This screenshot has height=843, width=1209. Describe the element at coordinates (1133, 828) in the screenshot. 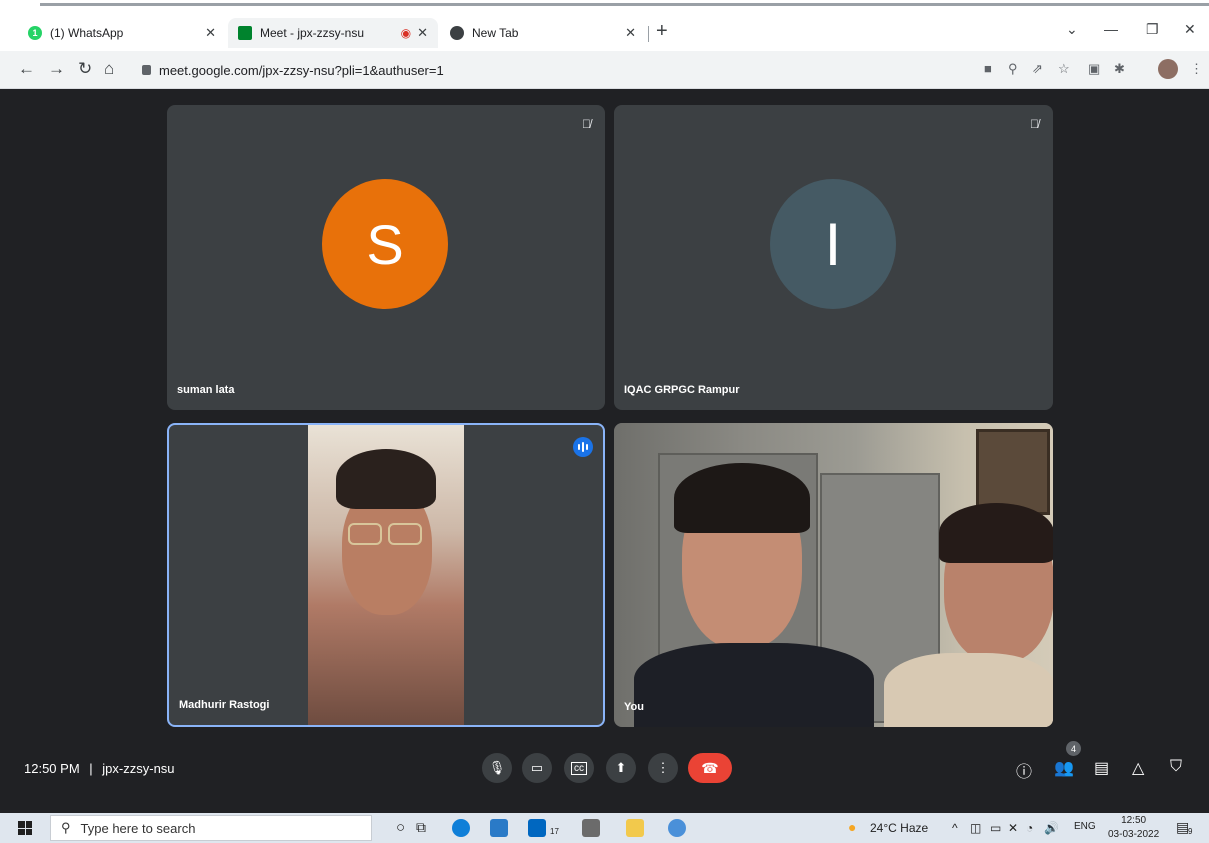

I see `taskbar-clock: 12:50 03-03-2022` at that location.